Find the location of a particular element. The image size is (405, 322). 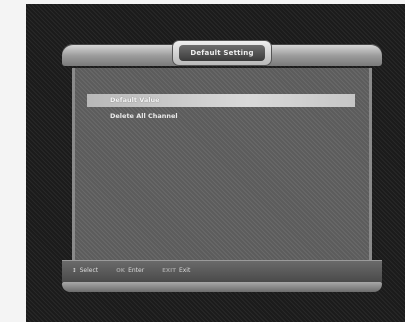

title-frame: Default Setting is located at coordinates (222, 53).